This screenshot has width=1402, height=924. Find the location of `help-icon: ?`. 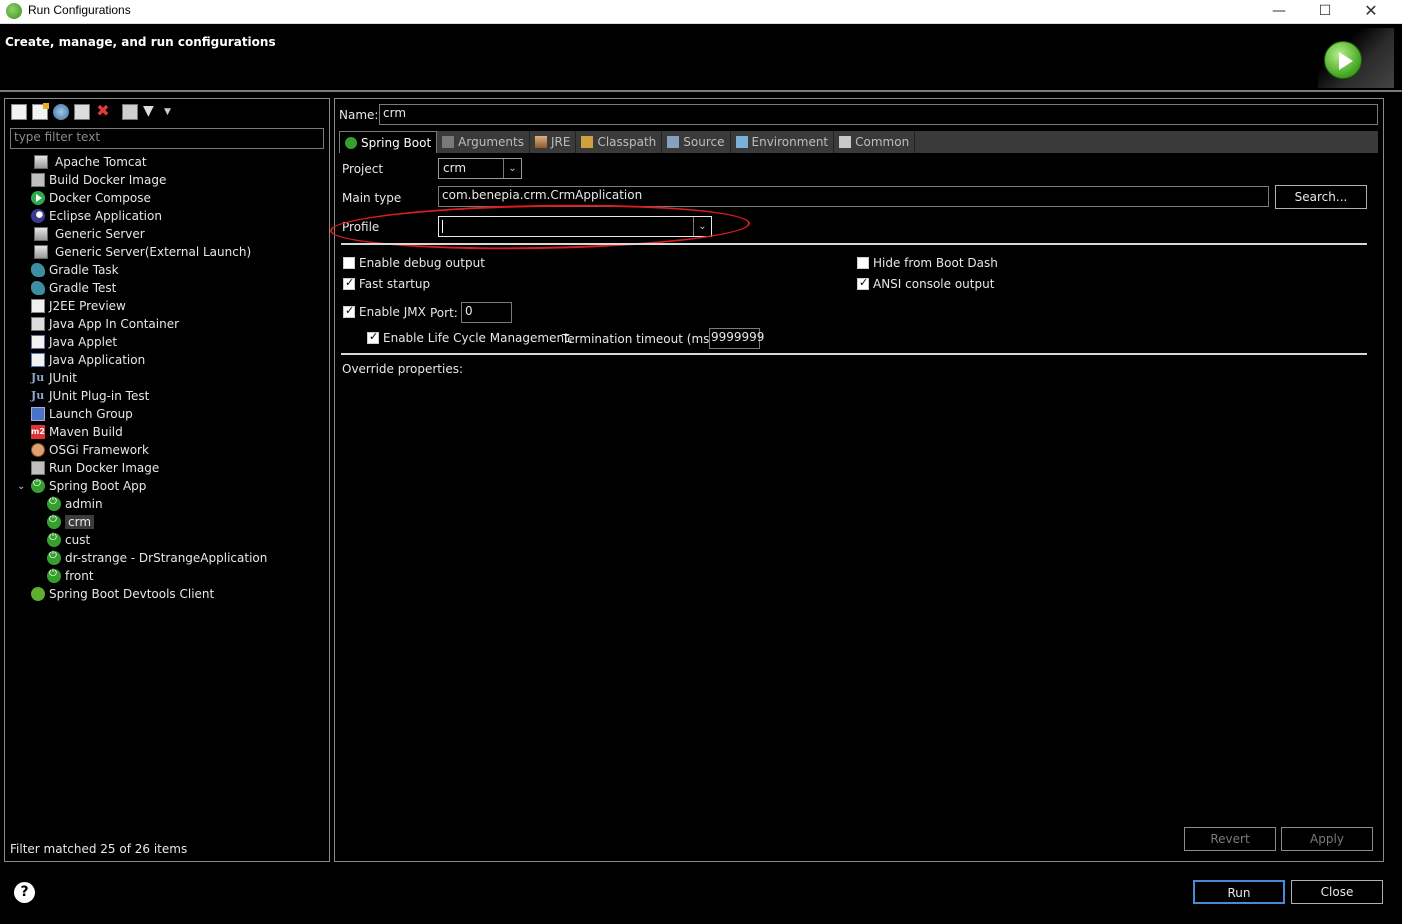

help-icon: ? is located at coordinates (24, 892).